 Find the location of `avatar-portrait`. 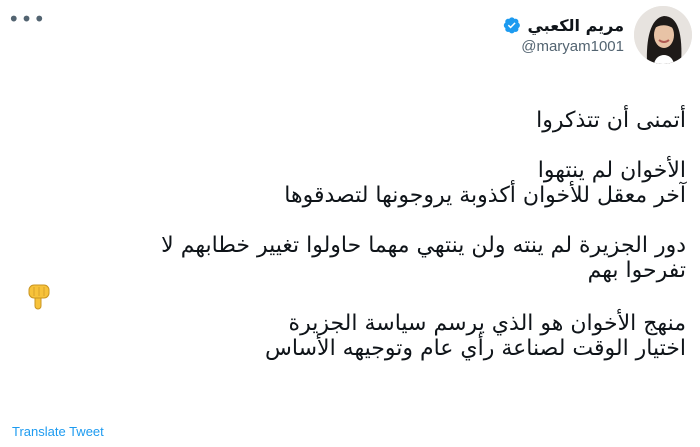

avatar-portrait is located at coordinates (663, 35).